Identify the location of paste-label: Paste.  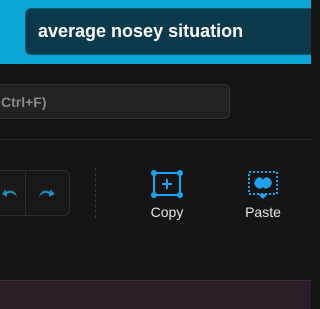
(263, 212).